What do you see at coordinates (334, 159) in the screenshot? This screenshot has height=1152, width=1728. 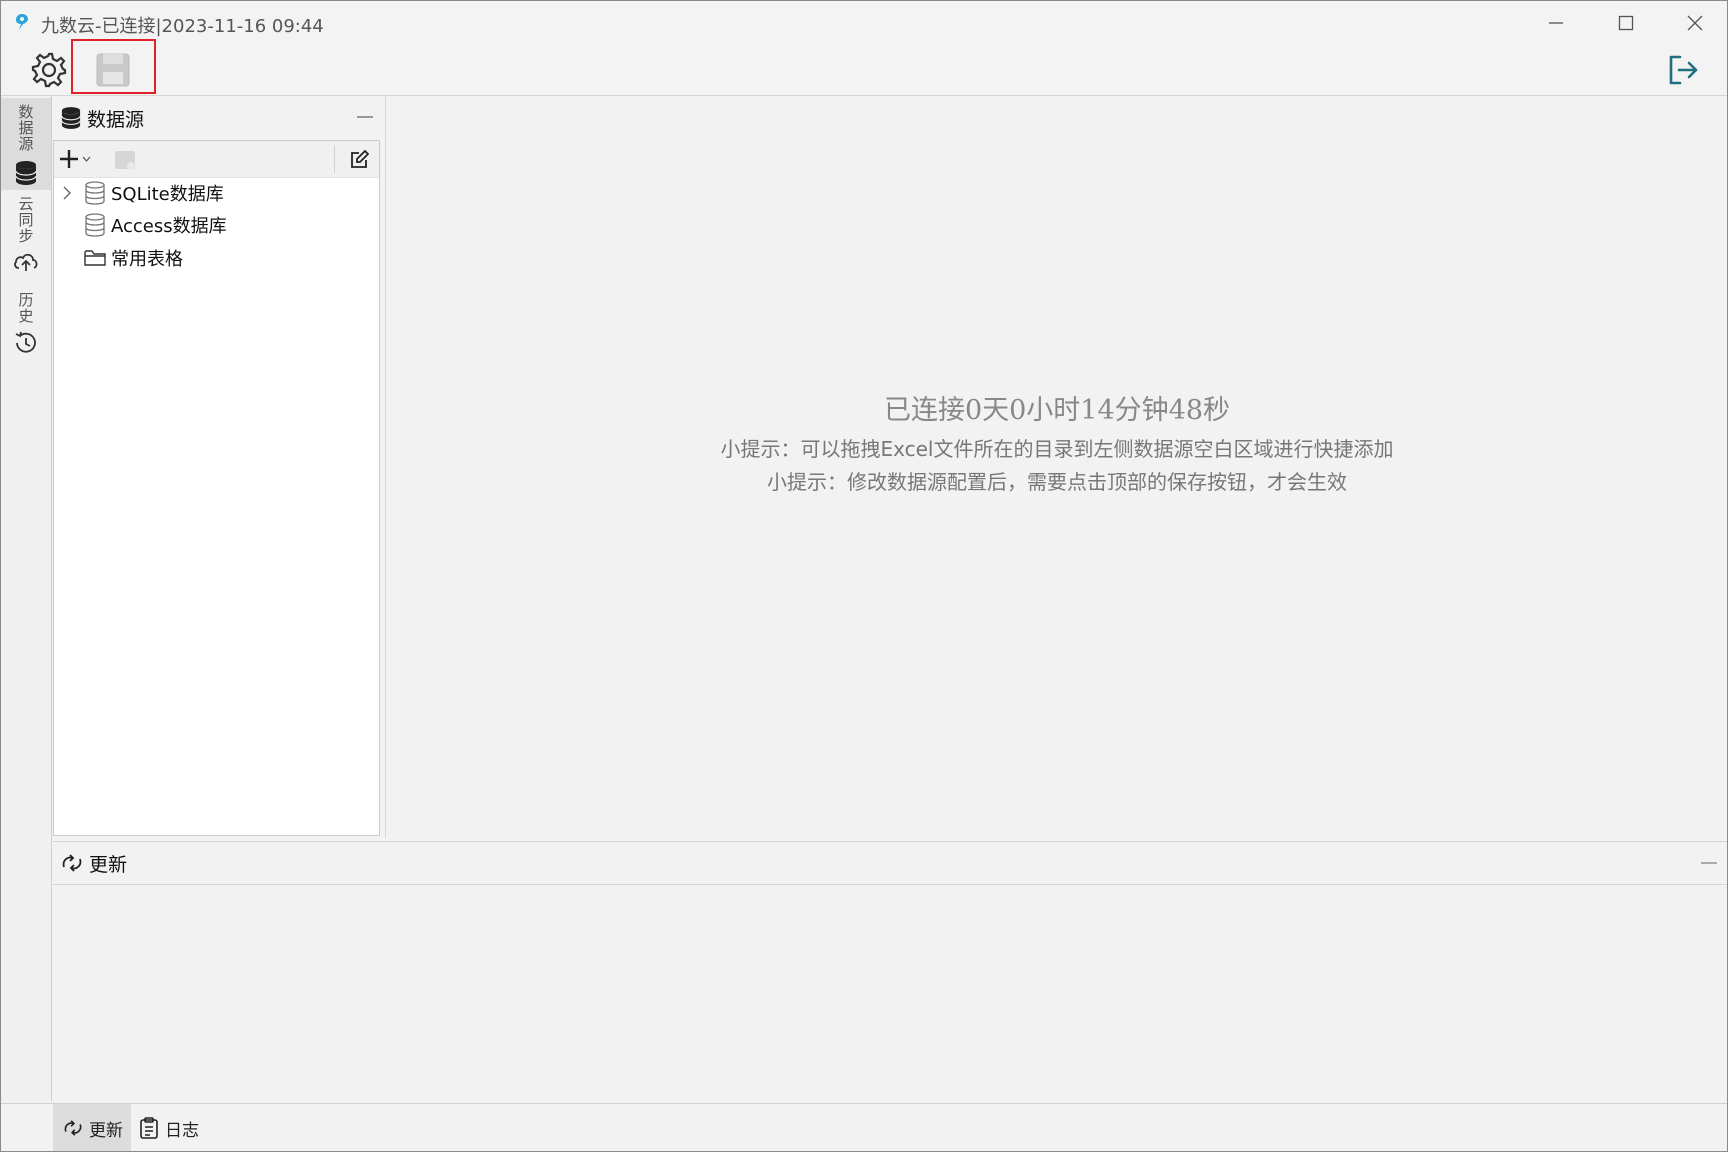 I see `toolbar-divider` at bounding box center [334, 159].